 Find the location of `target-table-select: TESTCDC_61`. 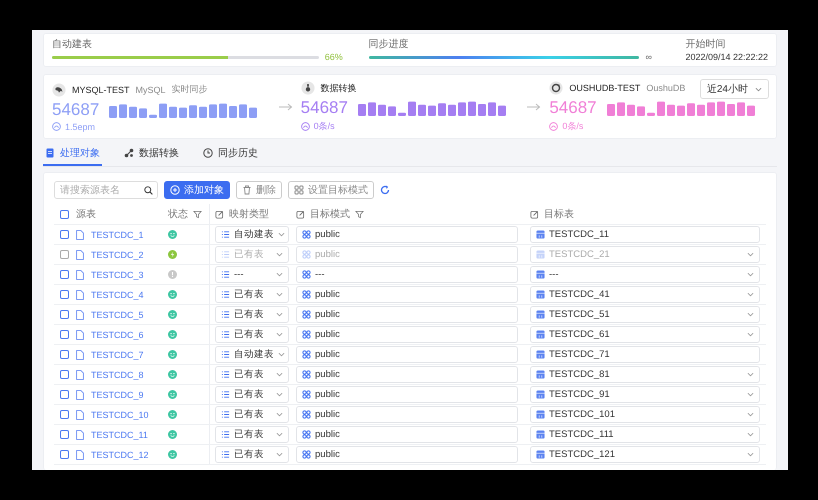

target-table-select: TESTCDC_61 is located at coordinates (645, 334).